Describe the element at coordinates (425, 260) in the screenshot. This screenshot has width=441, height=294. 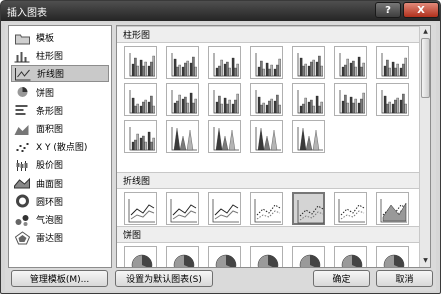
I see `scroll-down-arrow-icon: ▼` at that location.